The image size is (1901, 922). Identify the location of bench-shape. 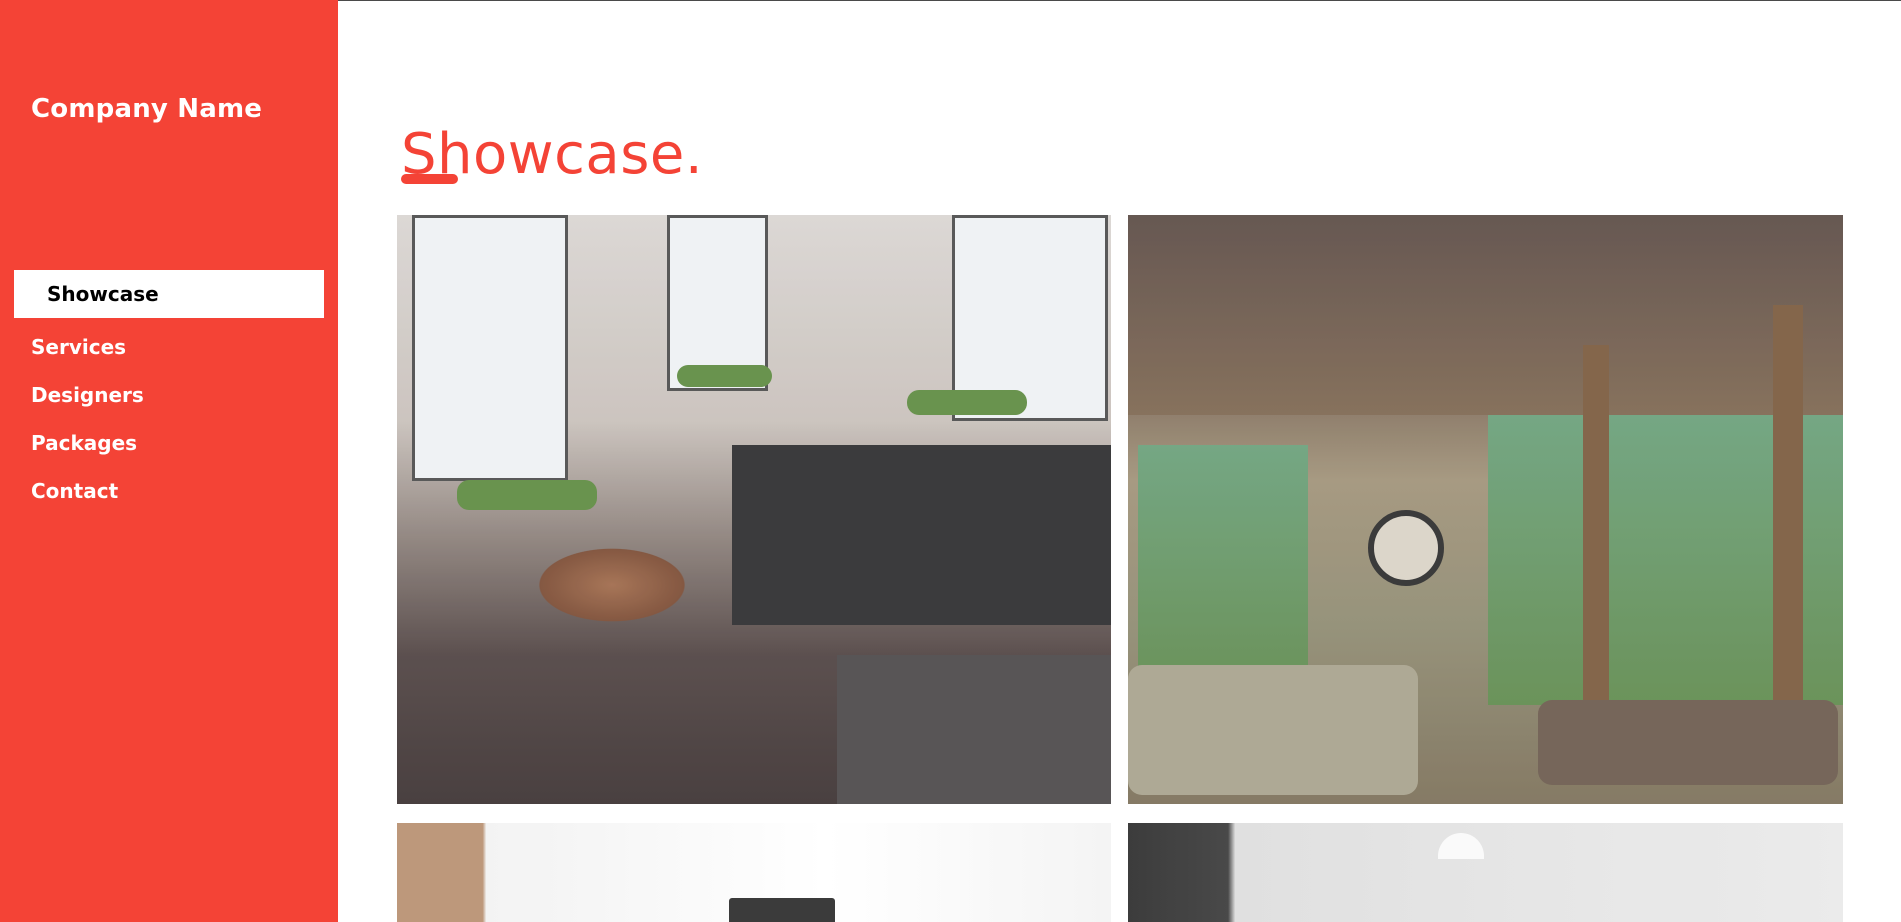
(1688, 742).